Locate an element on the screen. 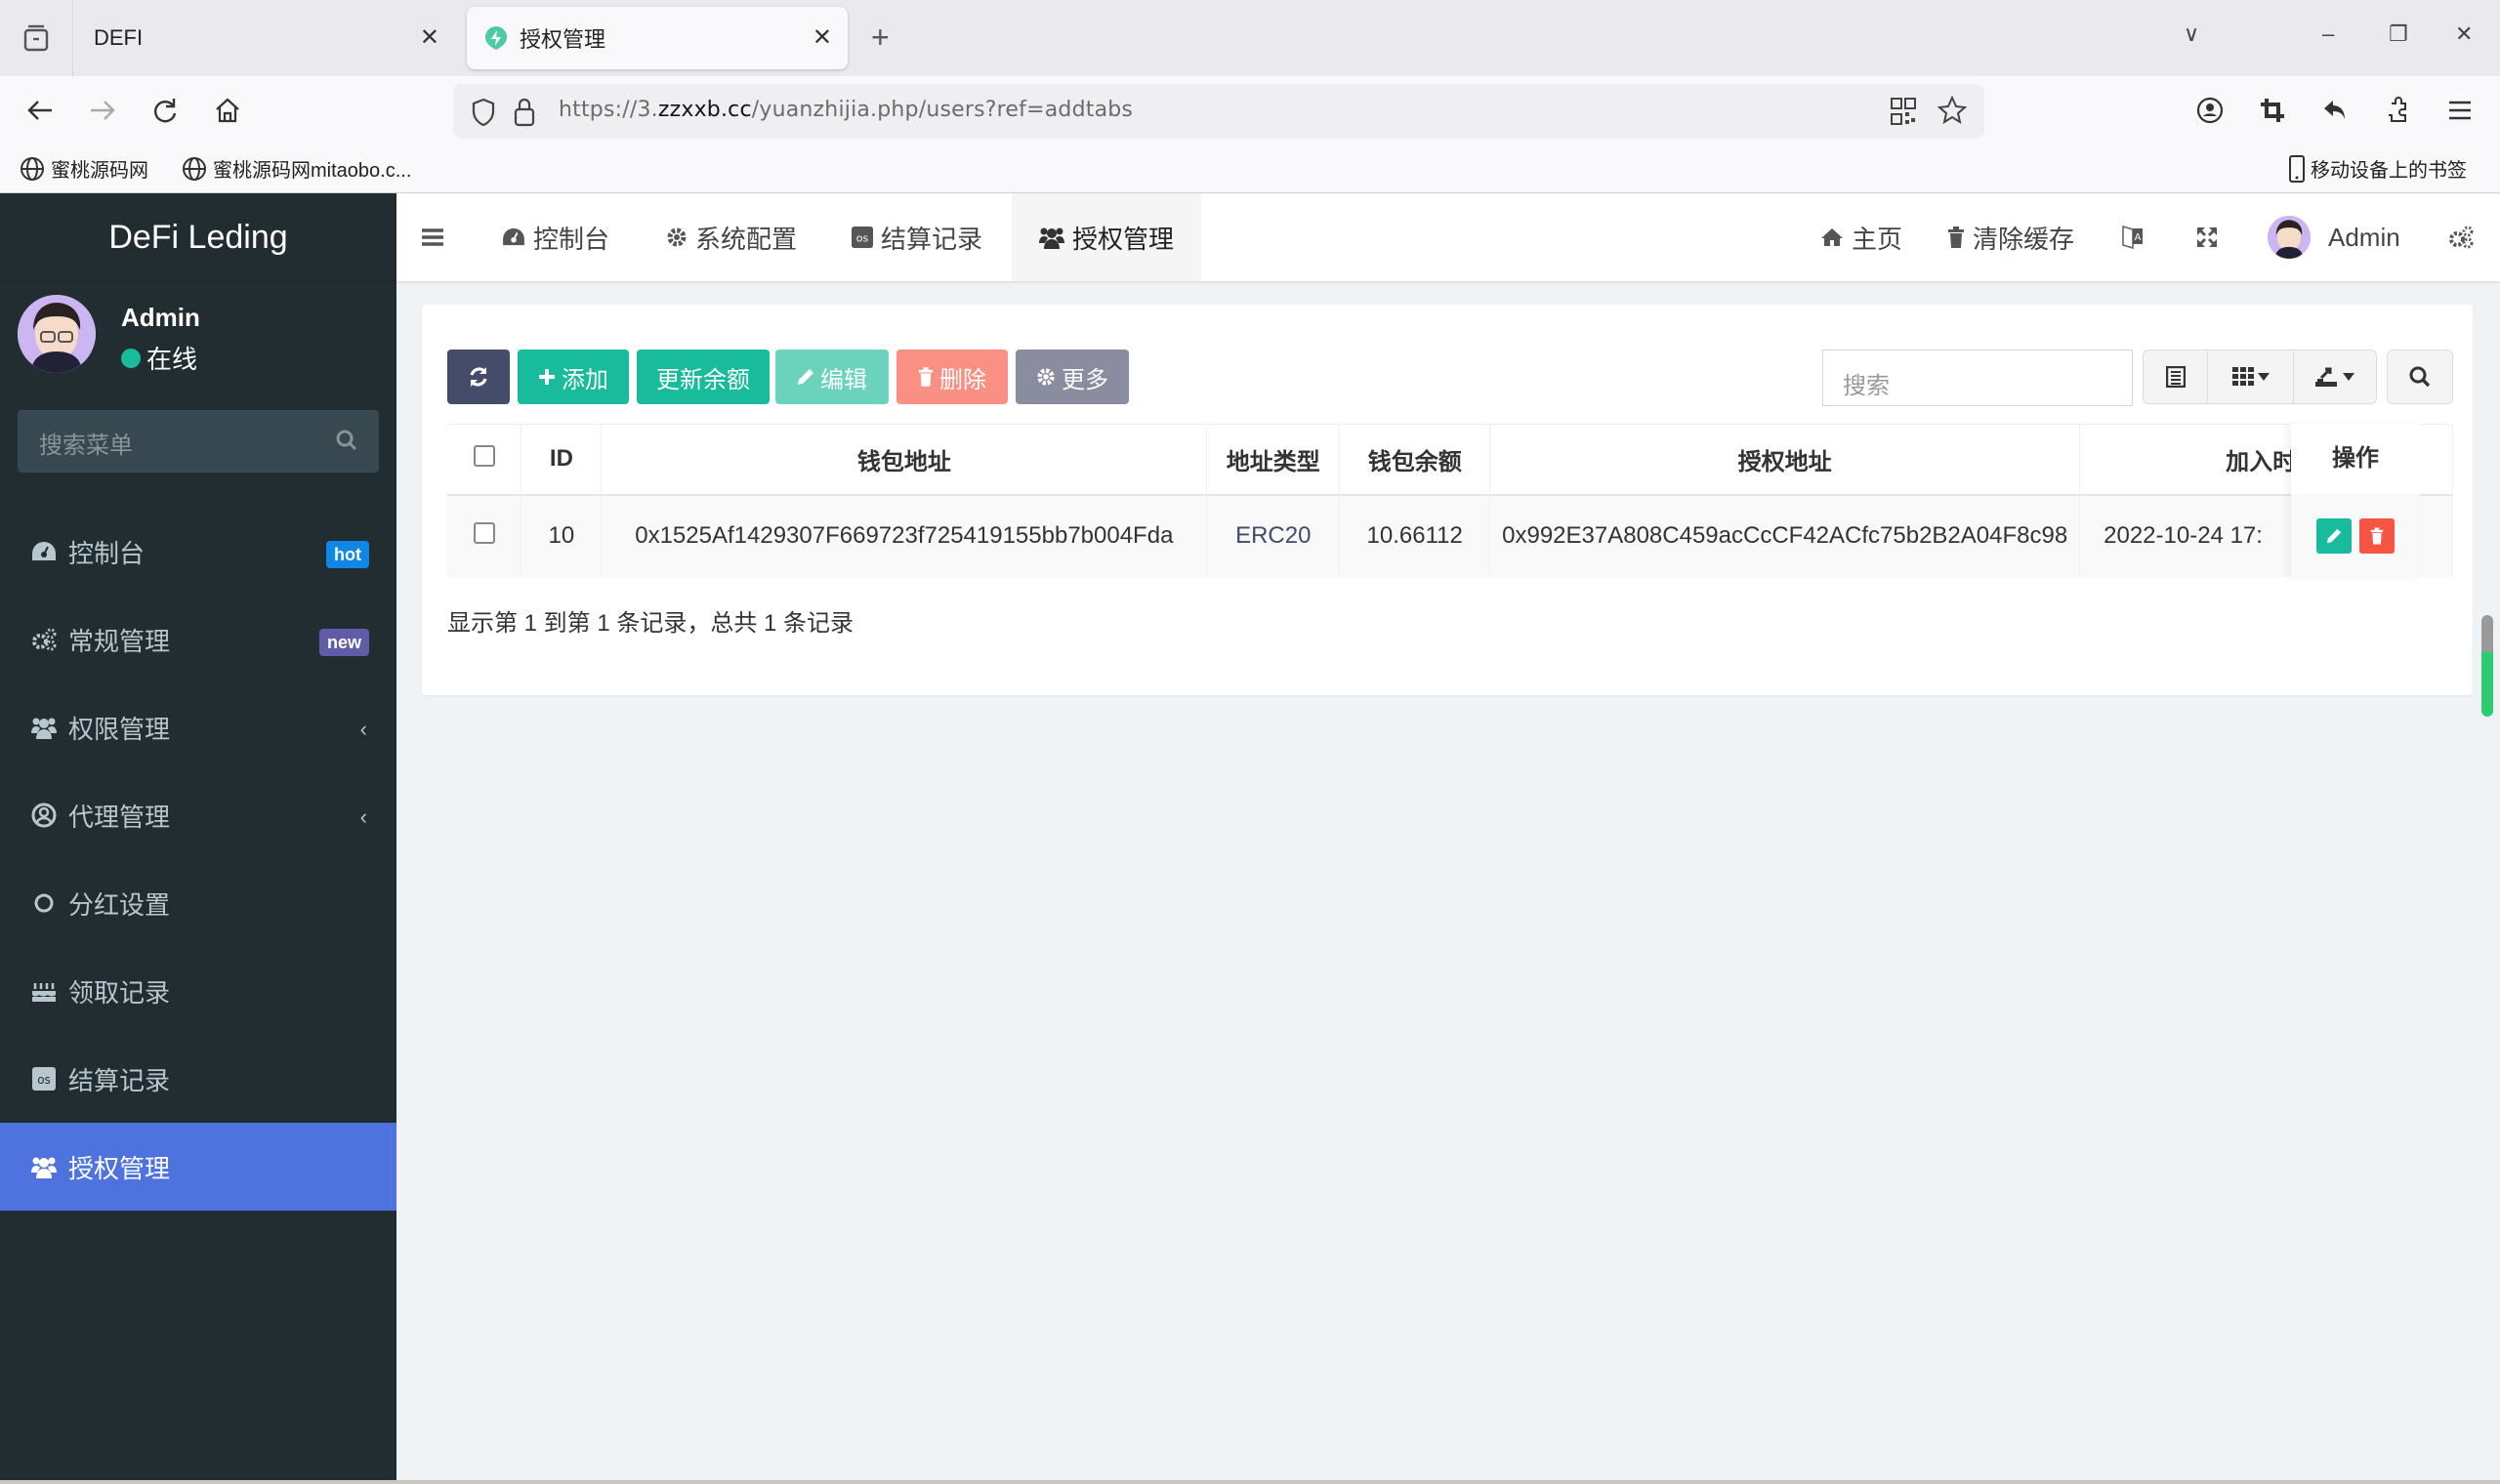  tab-list-chevron-icon: ∨ is located at coordinates (2191, 34).